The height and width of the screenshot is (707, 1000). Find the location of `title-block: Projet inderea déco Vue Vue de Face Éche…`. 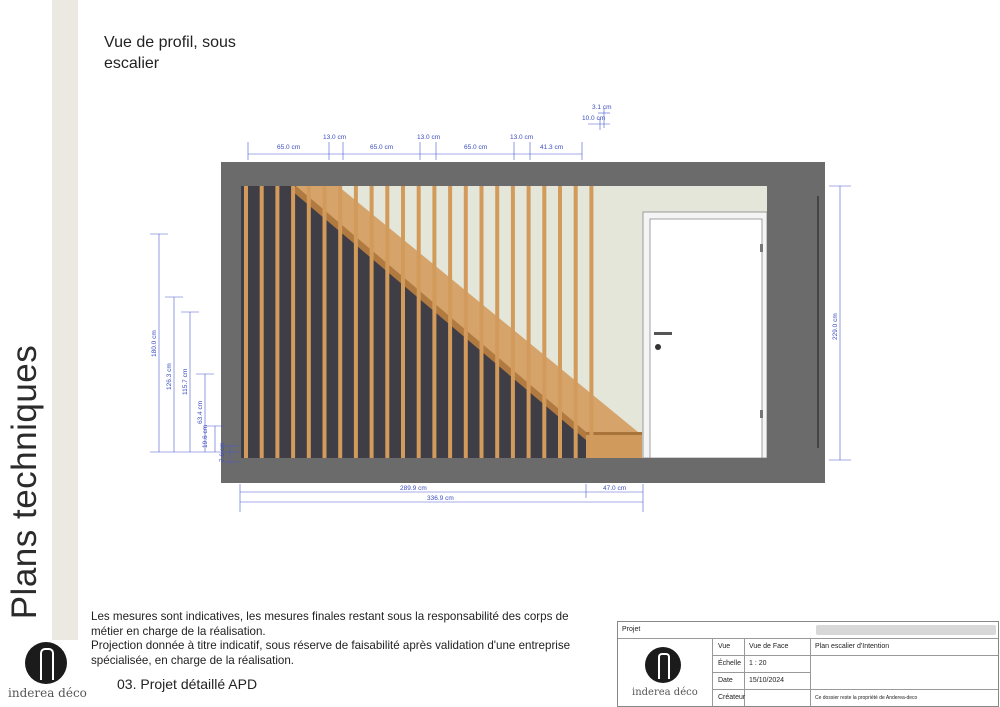

title-block: Projet inderea déco Vue Vue de Face Éche… is located at coordinates (808, 664).